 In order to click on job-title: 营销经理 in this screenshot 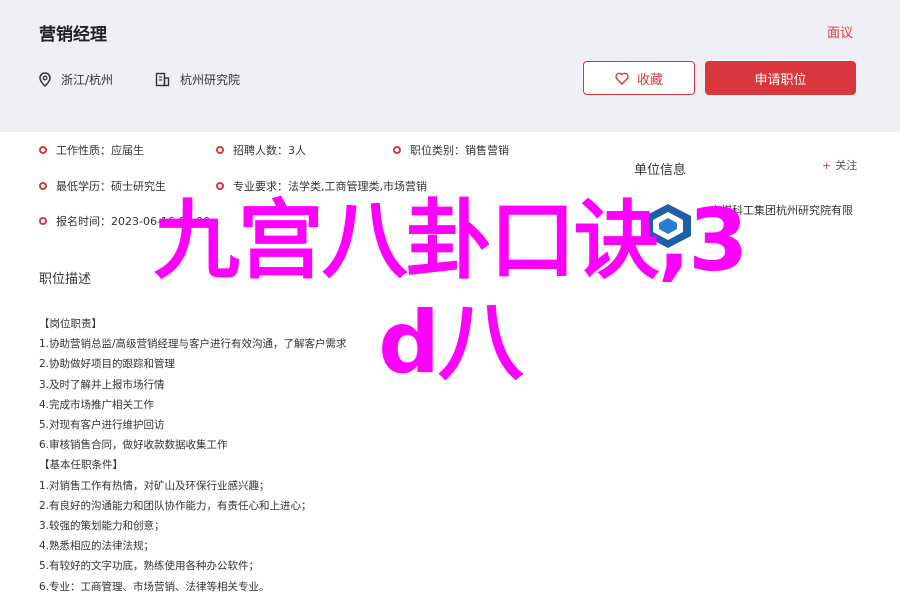, I will do `click(73, 35)`.